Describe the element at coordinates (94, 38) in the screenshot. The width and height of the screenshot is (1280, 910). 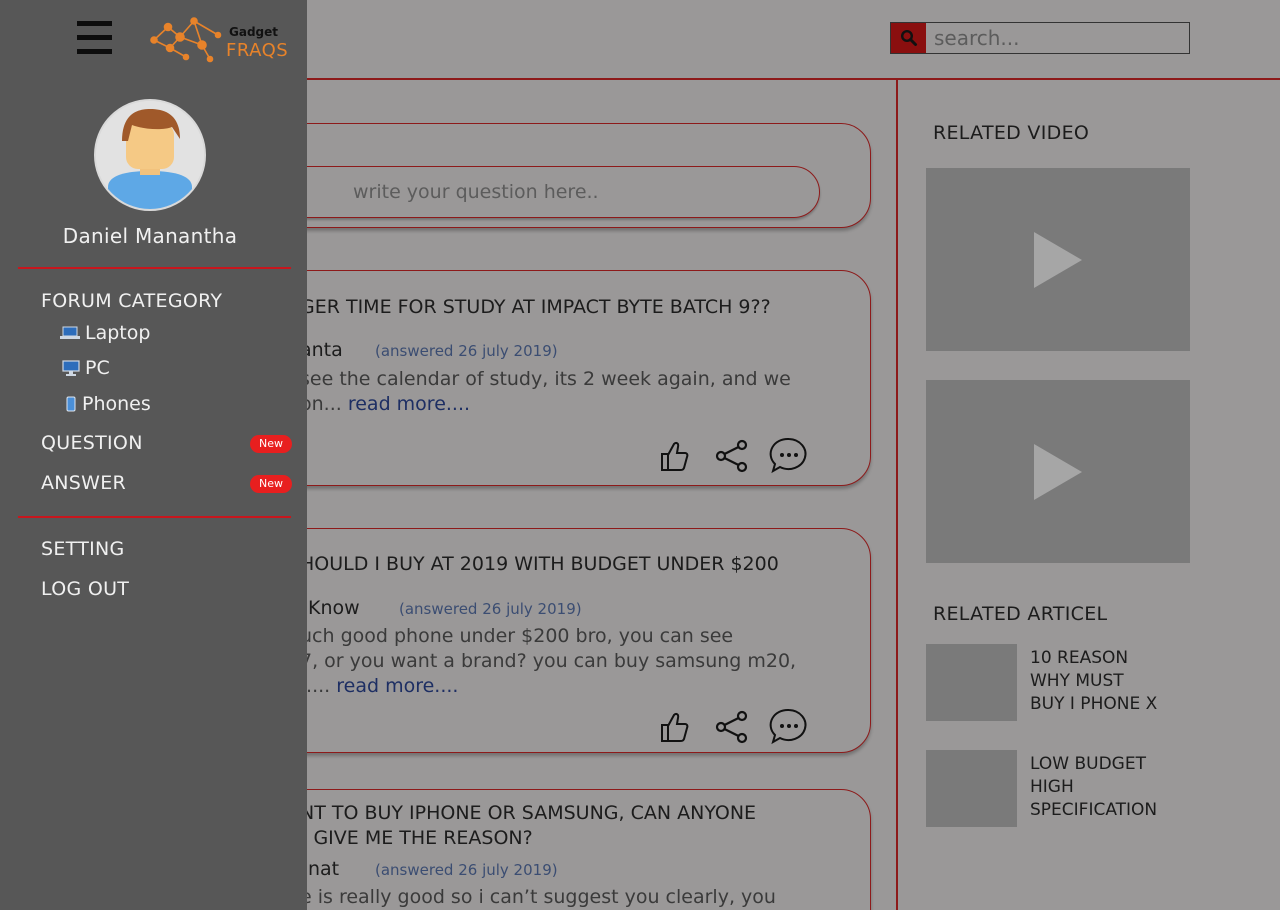
I see `hamburger-menu-icon` at that location.